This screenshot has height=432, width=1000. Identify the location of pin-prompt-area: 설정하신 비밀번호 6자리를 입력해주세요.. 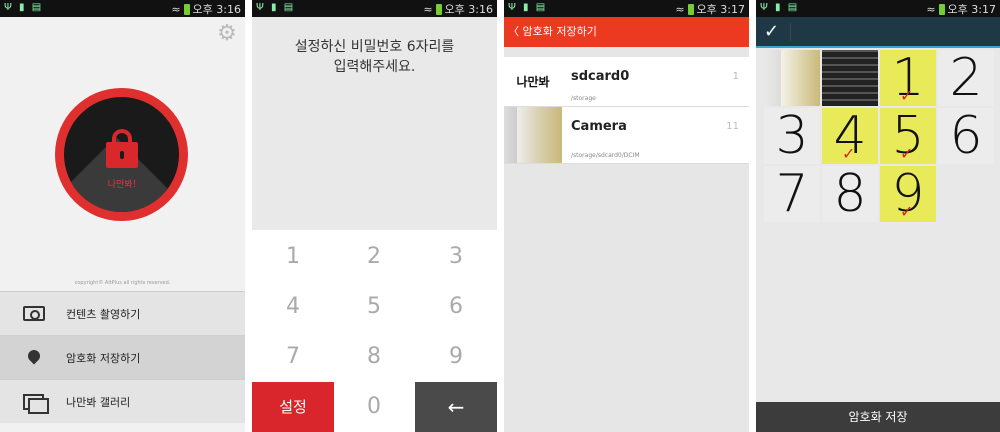
(374, 123).